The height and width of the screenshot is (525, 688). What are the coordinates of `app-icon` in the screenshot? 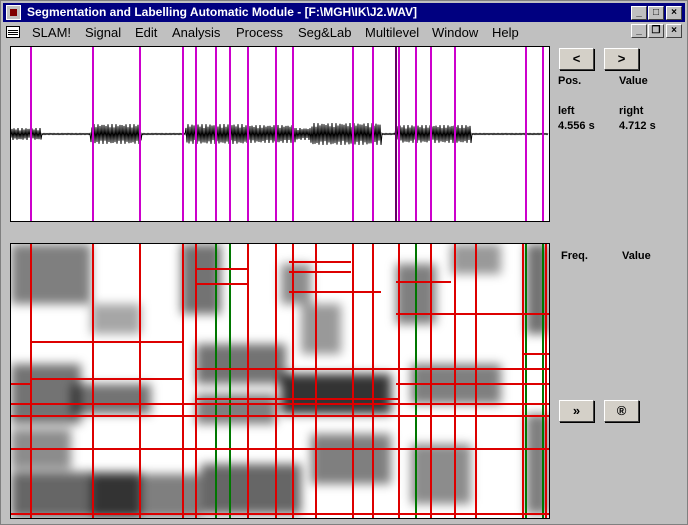 It's located at (13, 12).